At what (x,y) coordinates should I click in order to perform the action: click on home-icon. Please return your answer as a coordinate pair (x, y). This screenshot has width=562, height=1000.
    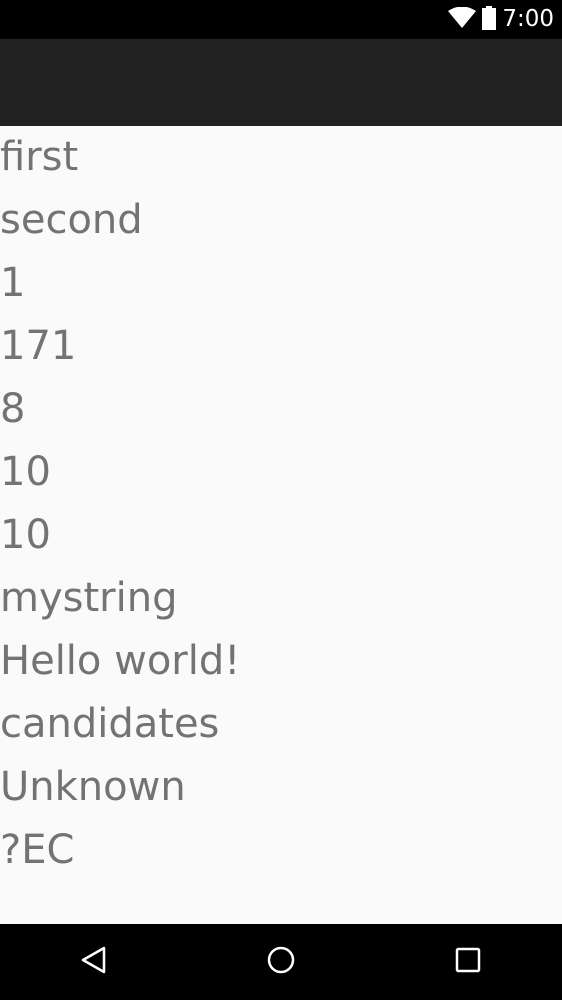
    Looking at the image, I should click on (281, 962).